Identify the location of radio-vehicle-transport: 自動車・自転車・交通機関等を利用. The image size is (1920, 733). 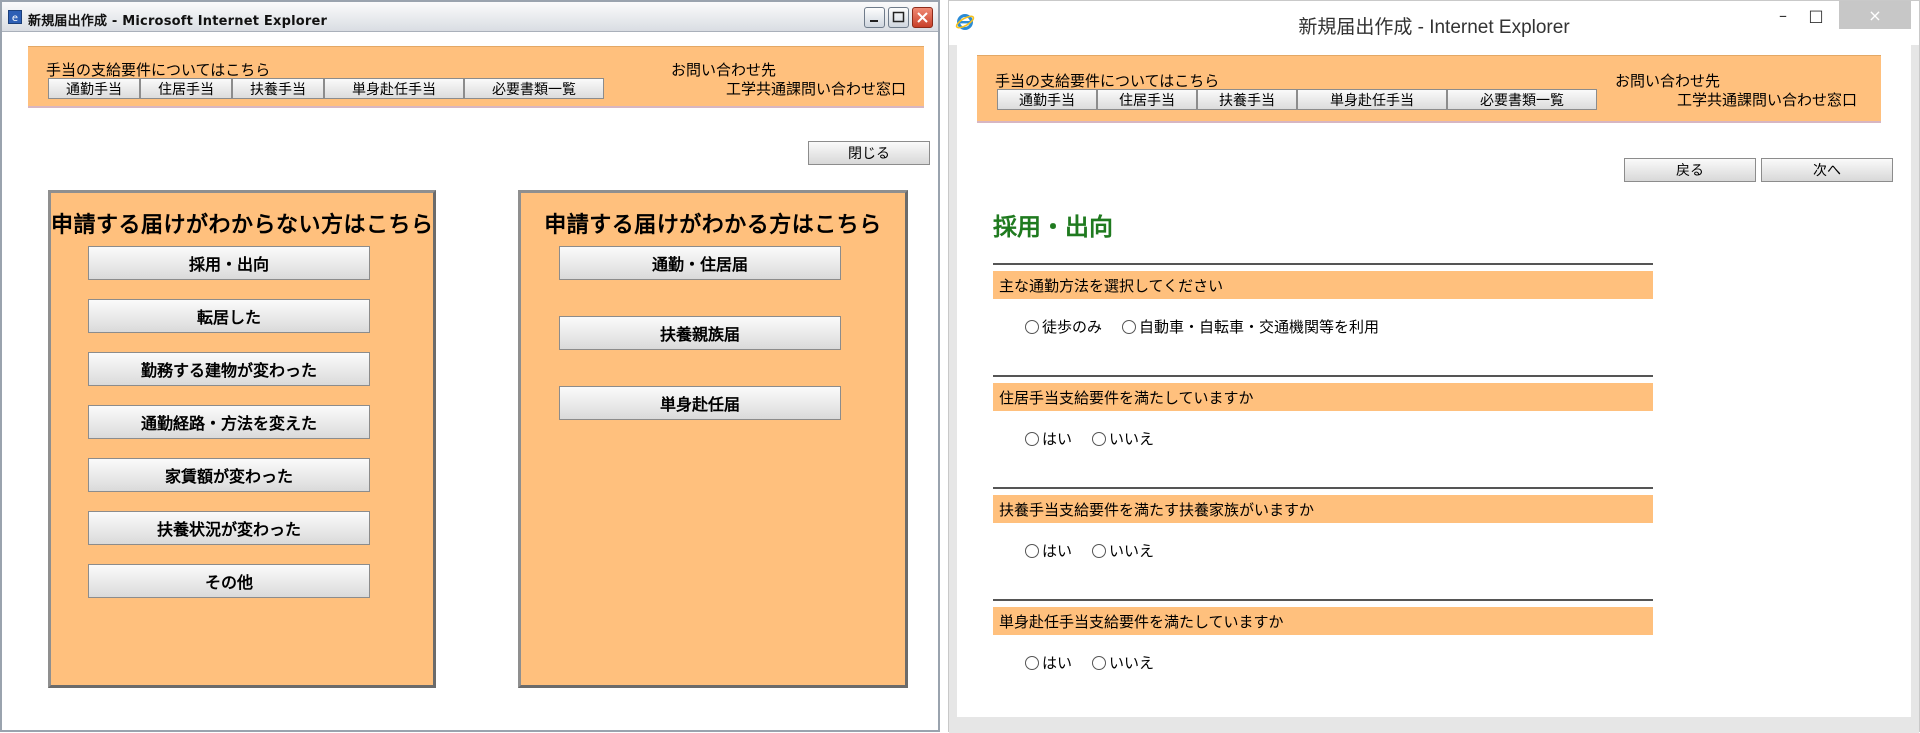
(1250, 326).